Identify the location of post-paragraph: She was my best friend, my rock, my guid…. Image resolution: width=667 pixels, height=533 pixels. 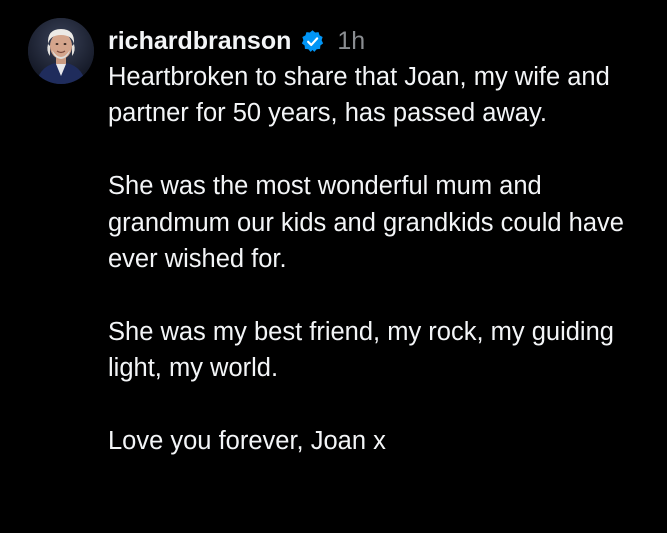
(361, 350).